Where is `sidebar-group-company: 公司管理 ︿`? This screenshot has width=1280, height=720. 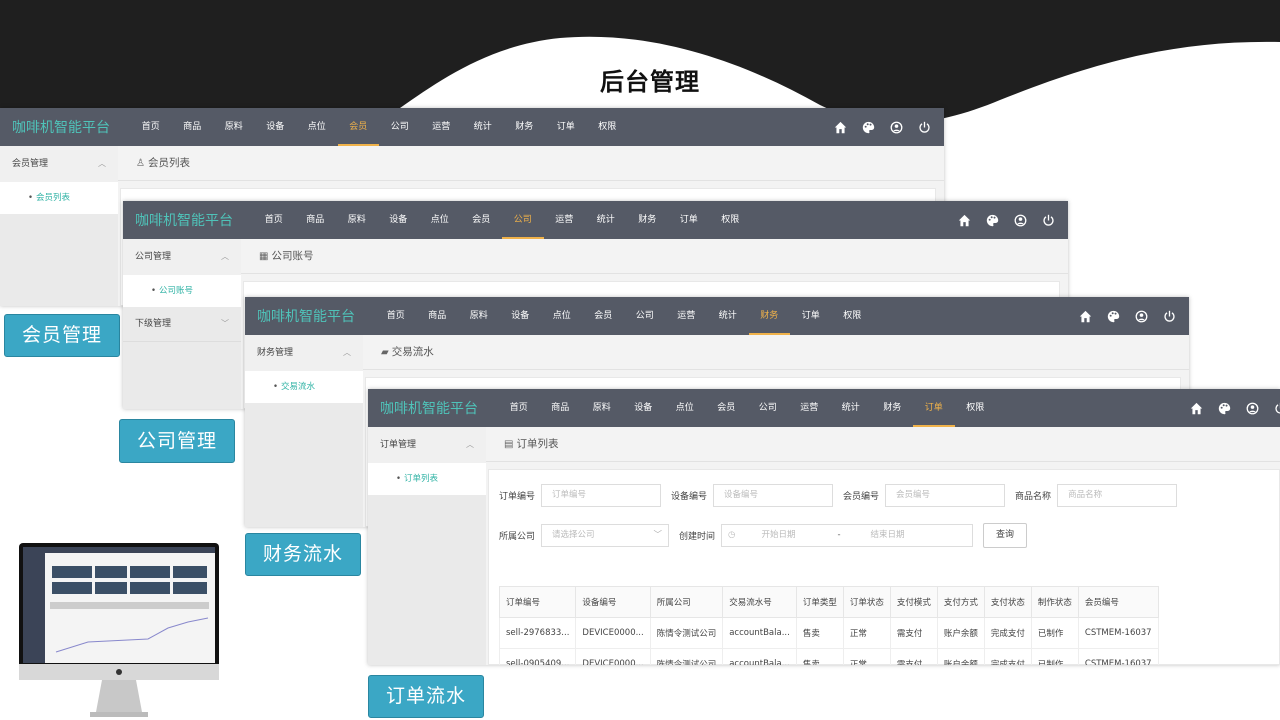 sidebar-group-company: 公司管理 ︿ is located at coordinates (182, 257).